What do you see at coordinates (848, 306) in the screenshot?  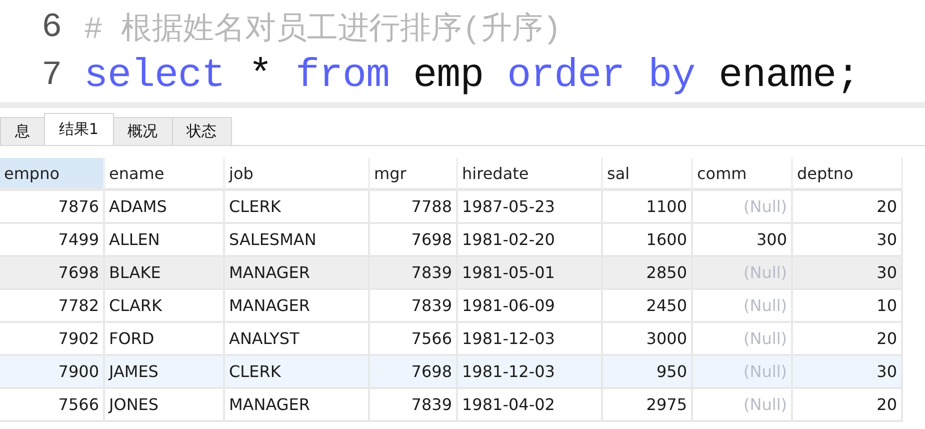 I see `table-cell: 10` at bounding box center [848, 306].